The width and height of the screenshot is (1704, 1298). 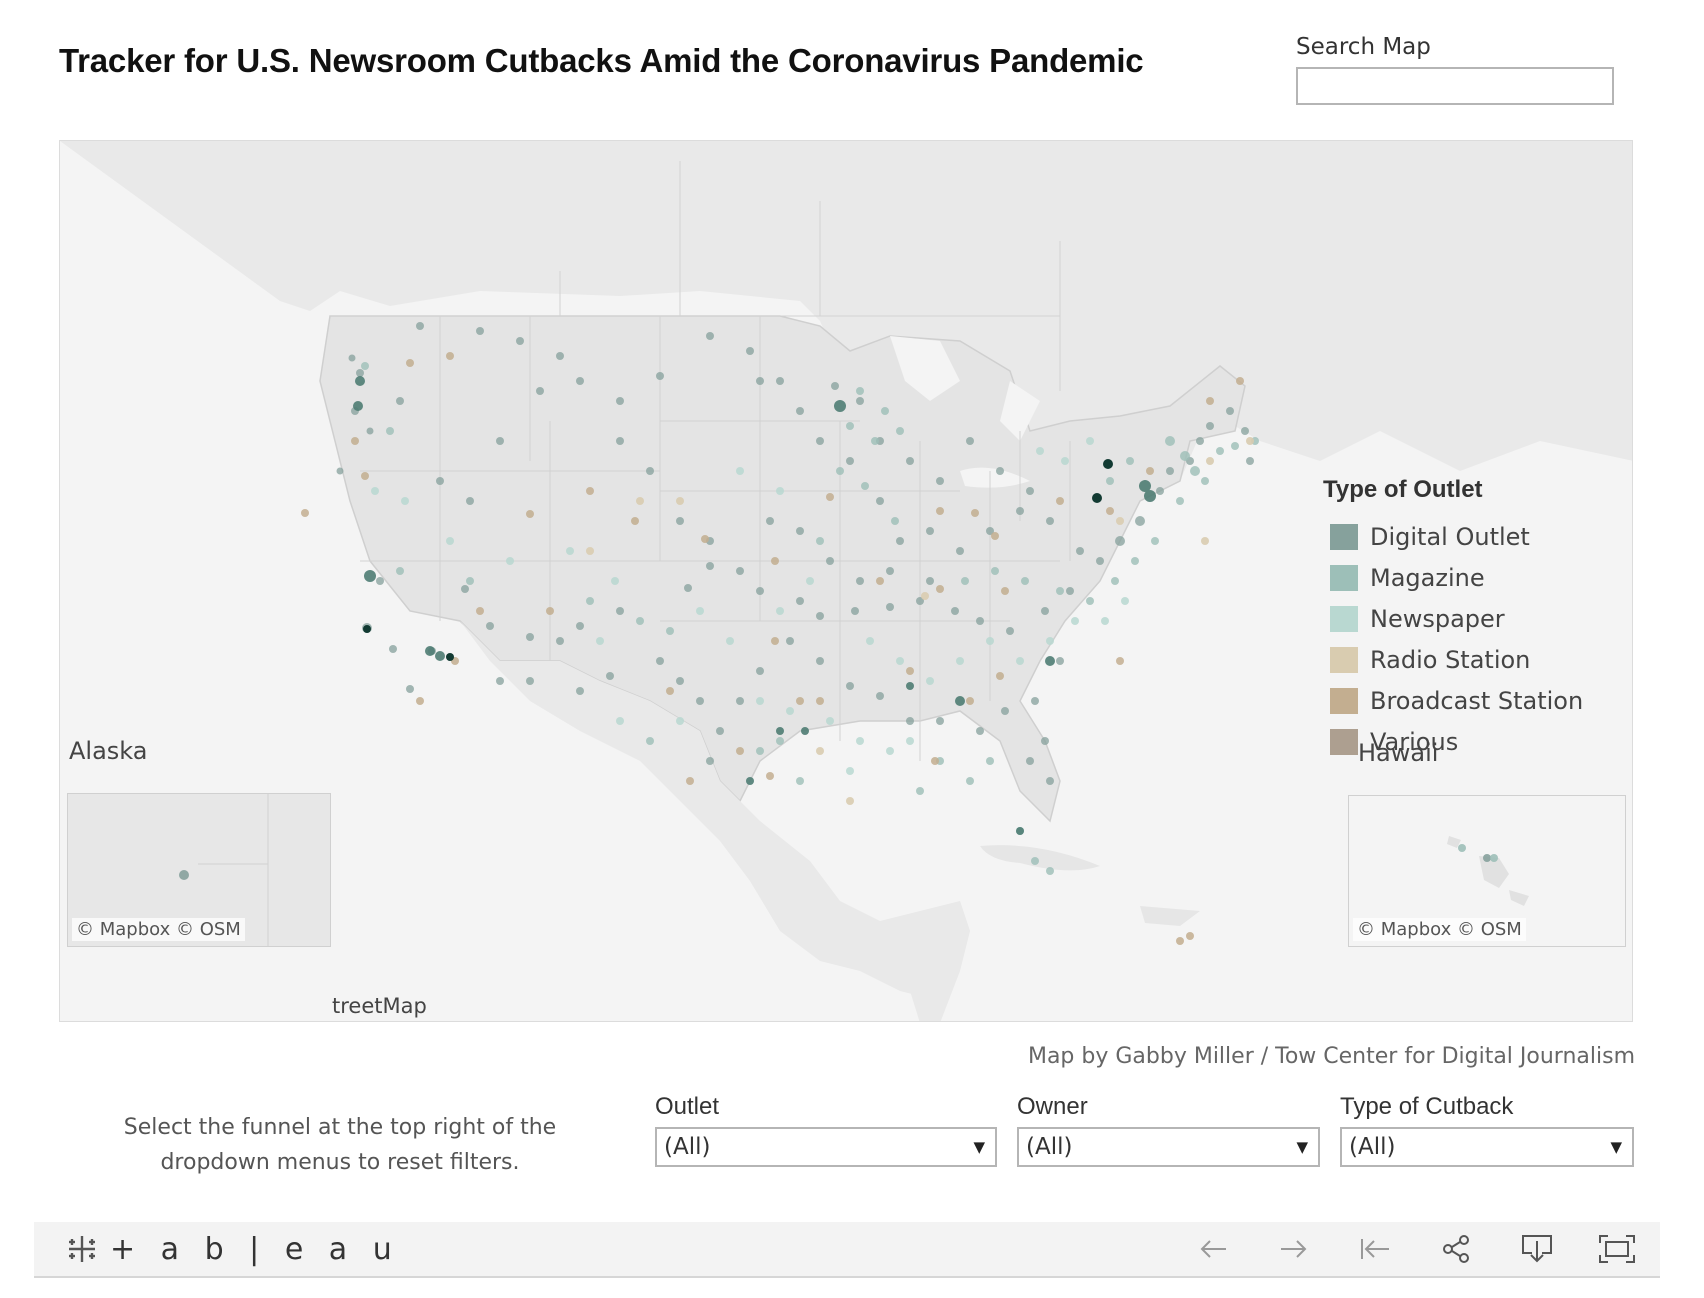 What do you see at coordinates (687, 1106) in the screenshot?
I see `filter-label: Outlet` at bounding box center [687, 1106].